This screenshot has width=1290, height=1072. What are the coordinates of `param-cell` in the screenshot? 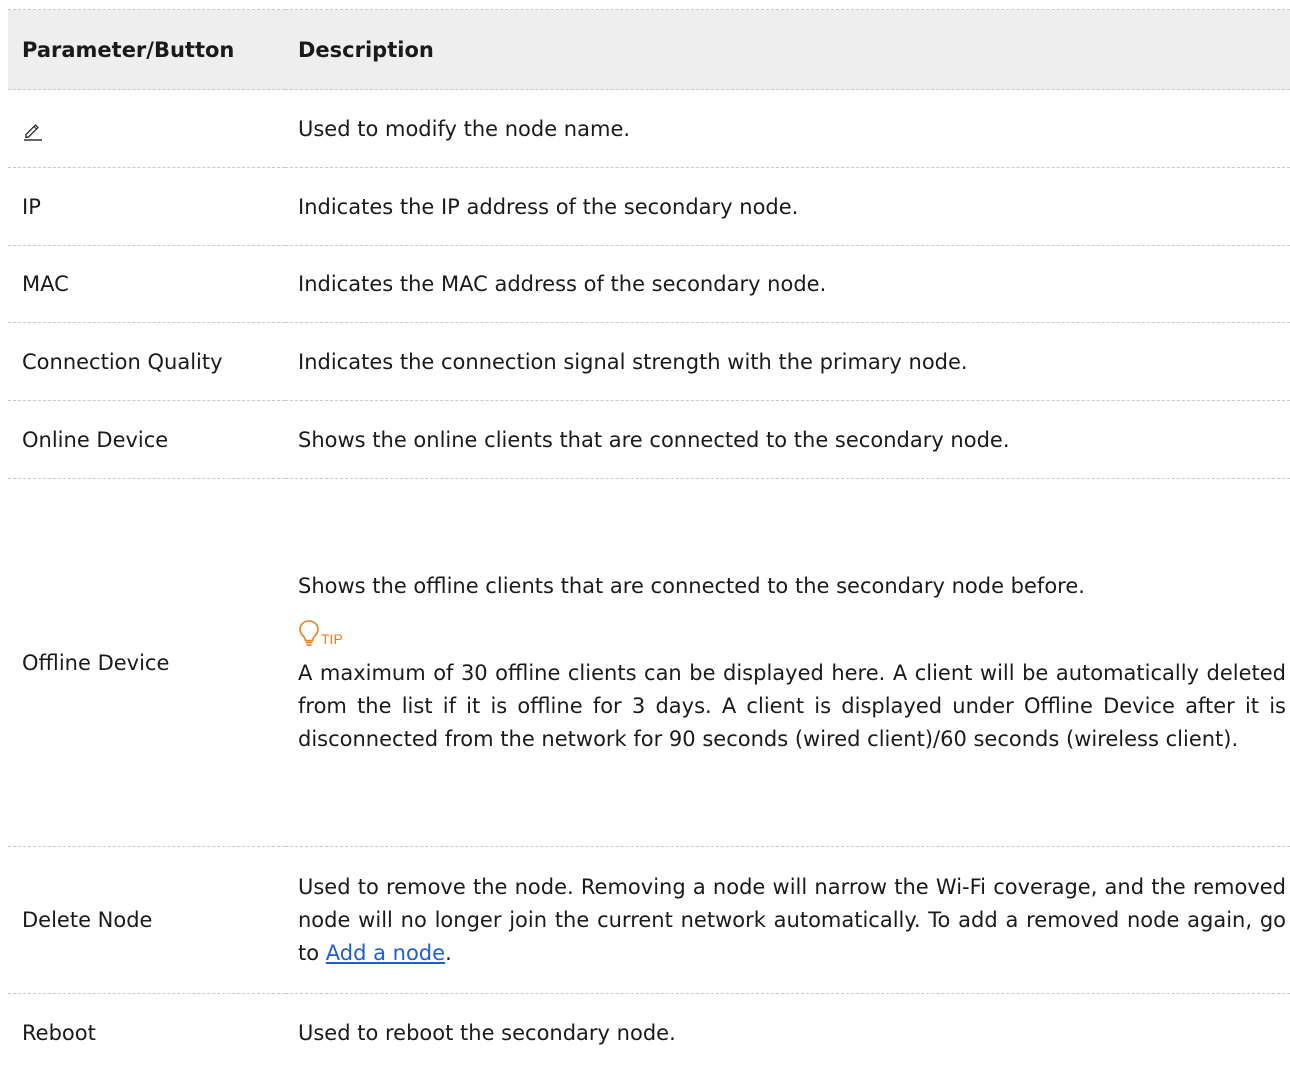 It's located at (146, 129).